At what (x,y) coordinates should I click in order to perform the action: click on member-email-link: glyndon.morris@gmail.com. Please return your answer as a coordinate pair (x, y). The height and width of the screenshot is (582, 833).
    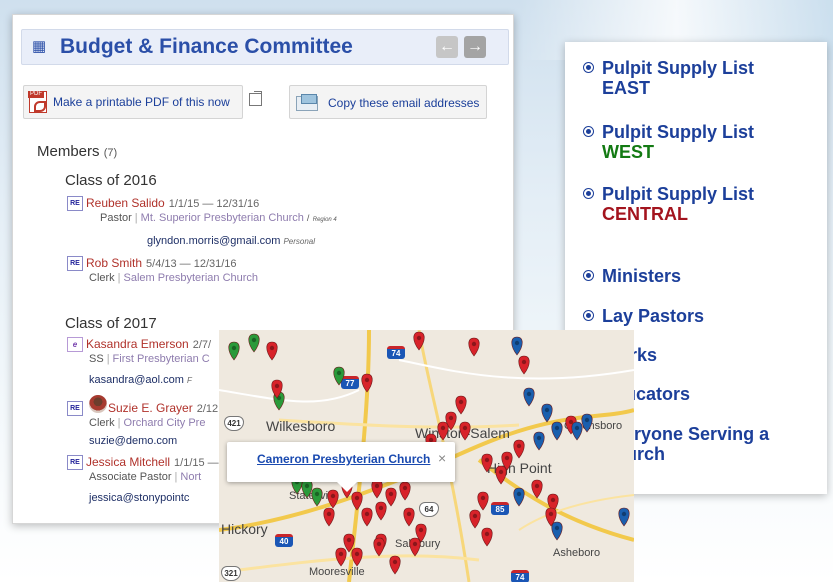
    Looking at the image, I should click on (213, 241).